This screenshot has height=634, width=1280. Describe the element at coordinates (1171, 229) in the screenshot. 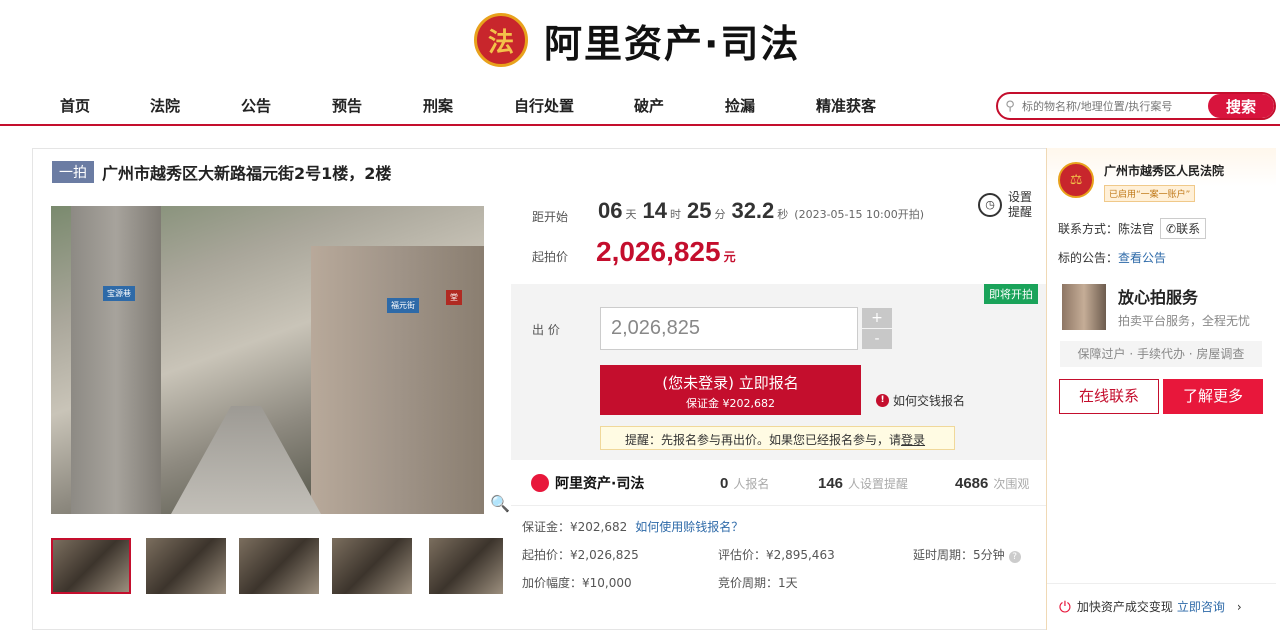

I see `phone-icon: ✆` at that location.